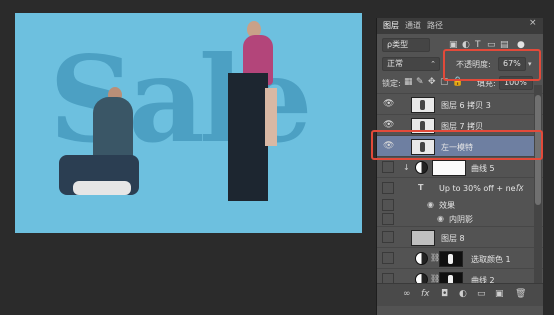 The height and width of the screenshot is (315, 554). I want to click on layer-filter-dropdown: ρ类型, so click(406, 45).